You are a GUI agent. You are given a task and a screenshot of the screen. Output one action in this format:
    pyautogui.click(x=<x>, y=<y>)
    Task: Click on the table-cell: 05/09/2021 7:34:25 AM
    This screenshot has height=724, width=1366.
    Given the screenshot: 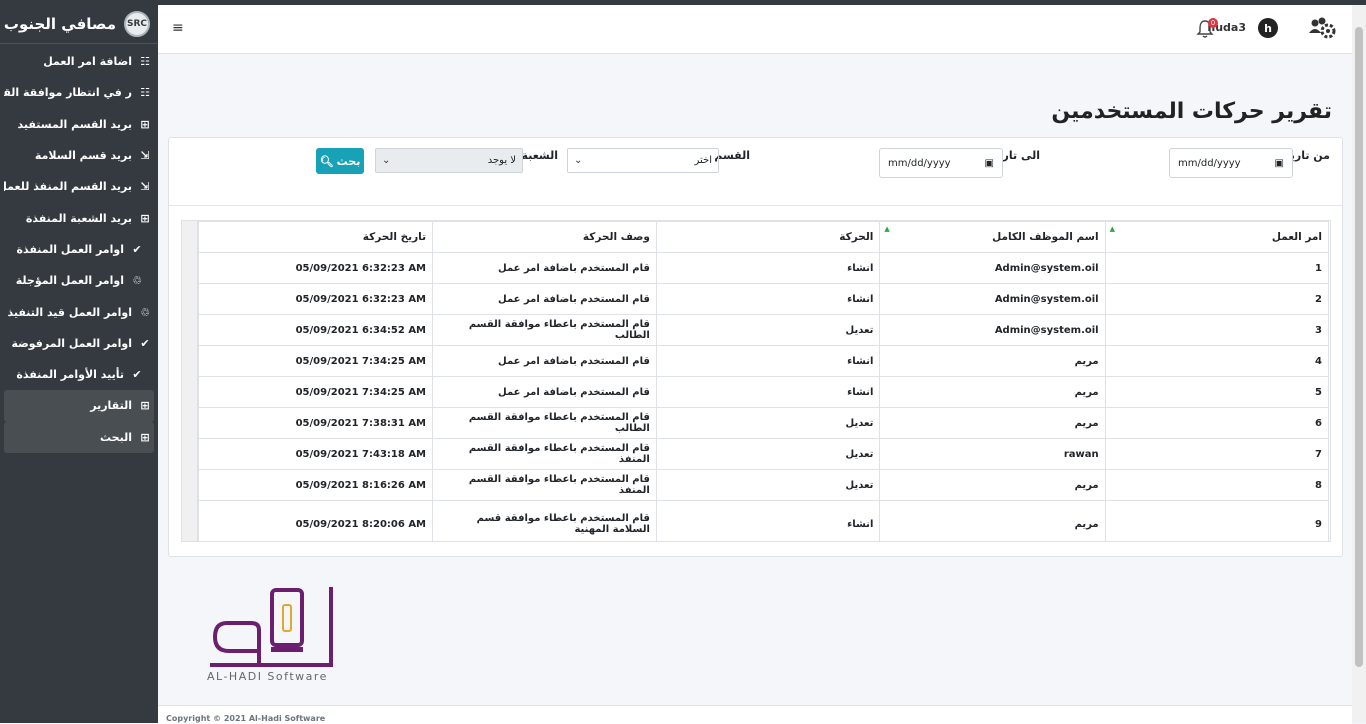 What is the action you would take?
    pyautogui.click(x=315, y=361)
    